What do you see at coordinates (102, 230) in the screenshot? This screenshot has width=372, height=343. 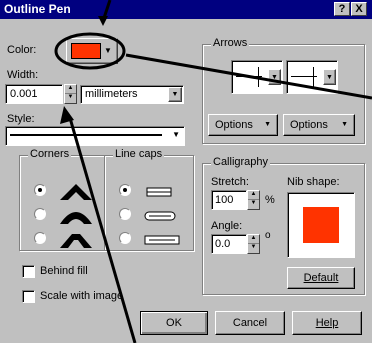 I see `pointer-arrow-bottom` at bounding box center [102, 230].